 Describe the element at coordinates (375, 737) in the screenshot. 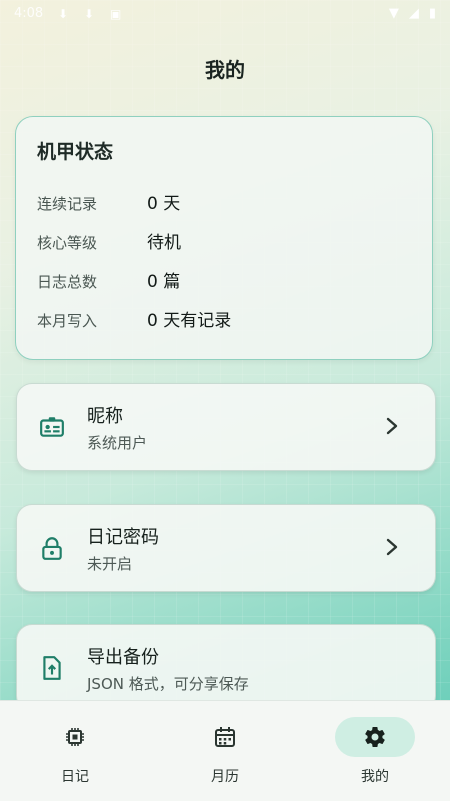

I see `gear-icon` at that location.